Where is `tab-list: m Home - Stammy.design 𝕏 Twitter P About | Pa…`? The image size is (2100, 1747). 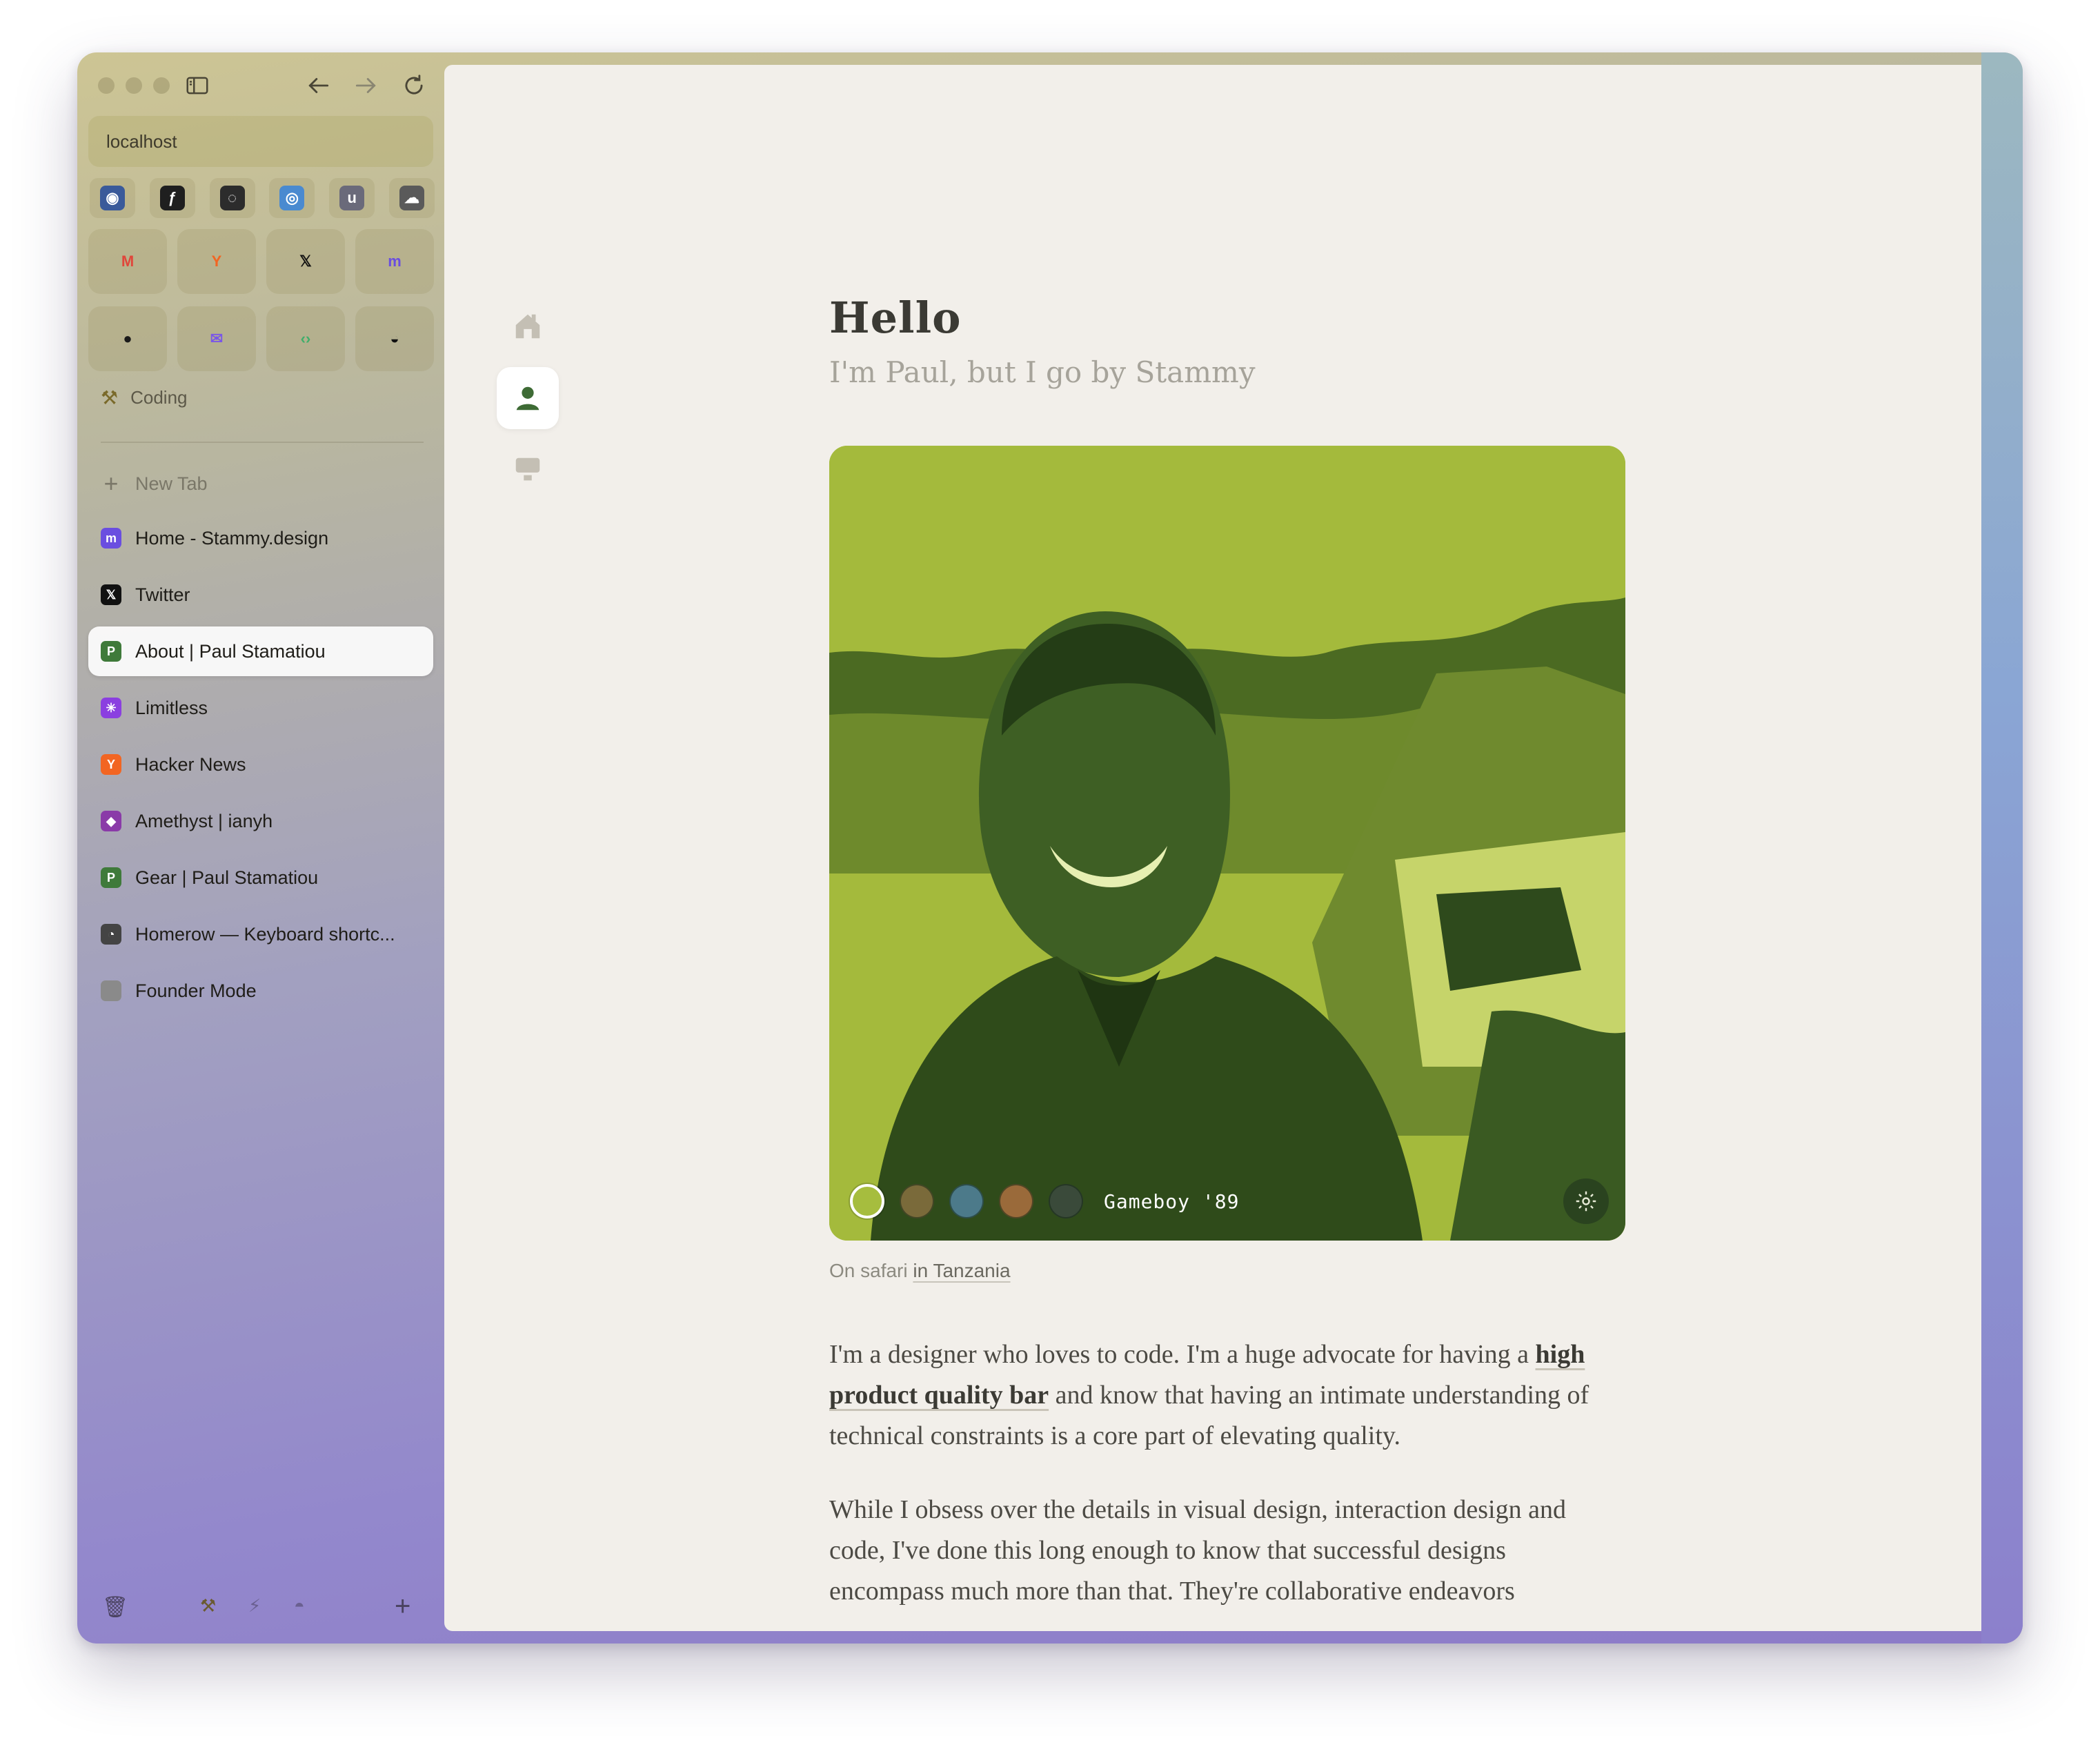
tab-list: m Home - Stammy.design 𝕏 Twitter P About | Pa… is located at coordinates (260, 768).